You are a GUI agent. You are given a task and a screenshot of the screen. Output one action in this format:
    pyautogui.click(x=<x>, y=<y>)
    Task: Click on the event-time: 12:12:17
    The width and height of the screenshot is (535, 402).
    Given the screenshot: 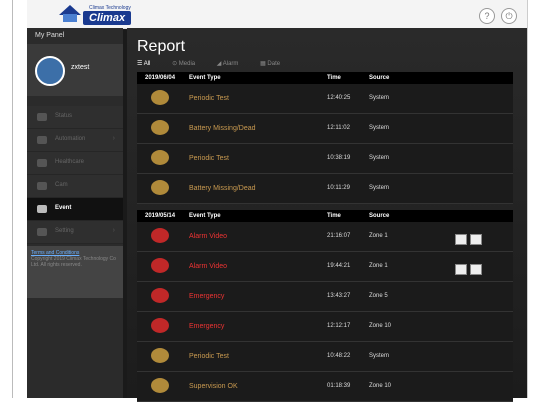 What is the action you would take?
    pyautogui.click(x=339, y=326)
    